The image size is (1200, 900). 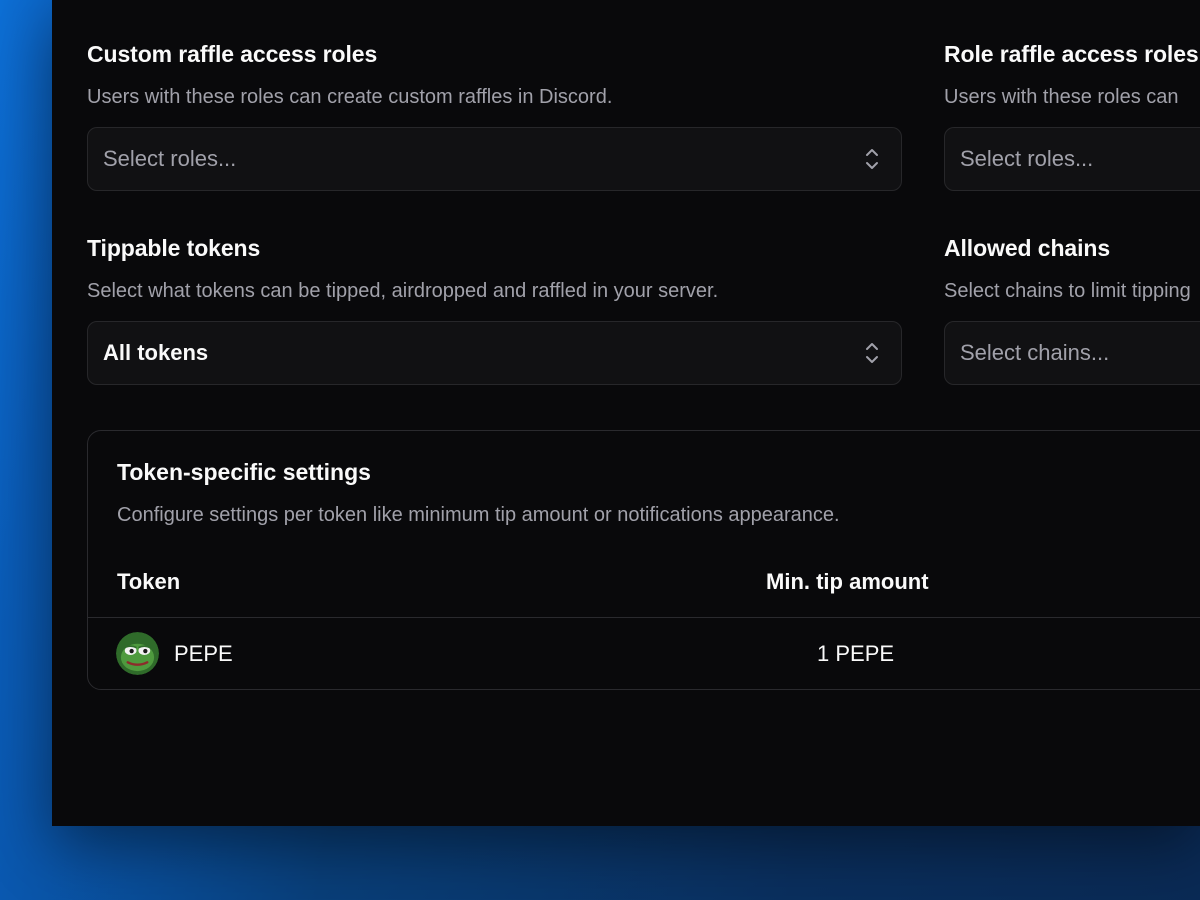 What do you see at coordinates (137, 653) in the screenshot?
I see `pepe-frog-icon` at bounding box center [137, 653].